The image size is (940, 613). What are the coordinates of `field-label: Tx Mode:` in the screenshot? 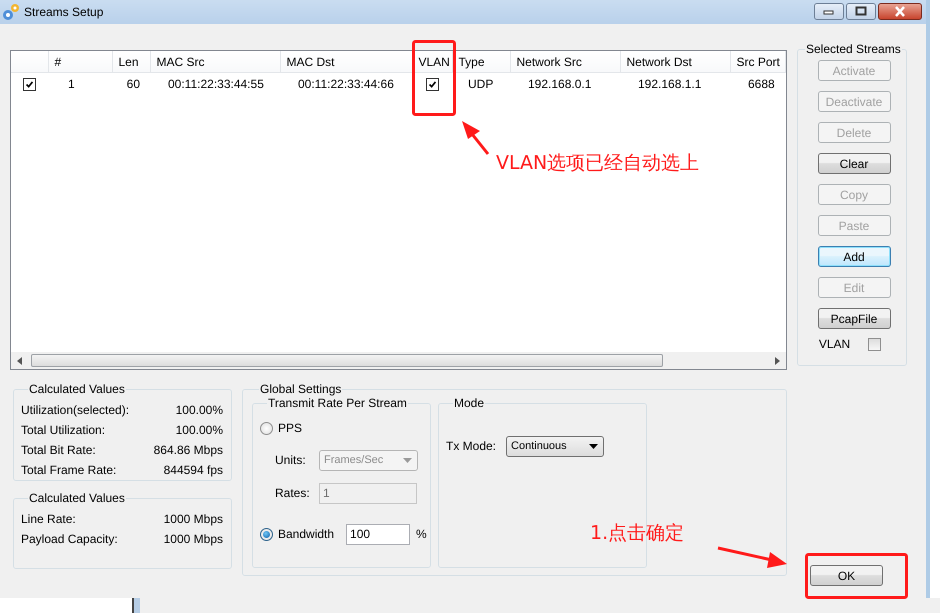 It's located at (471, 446).